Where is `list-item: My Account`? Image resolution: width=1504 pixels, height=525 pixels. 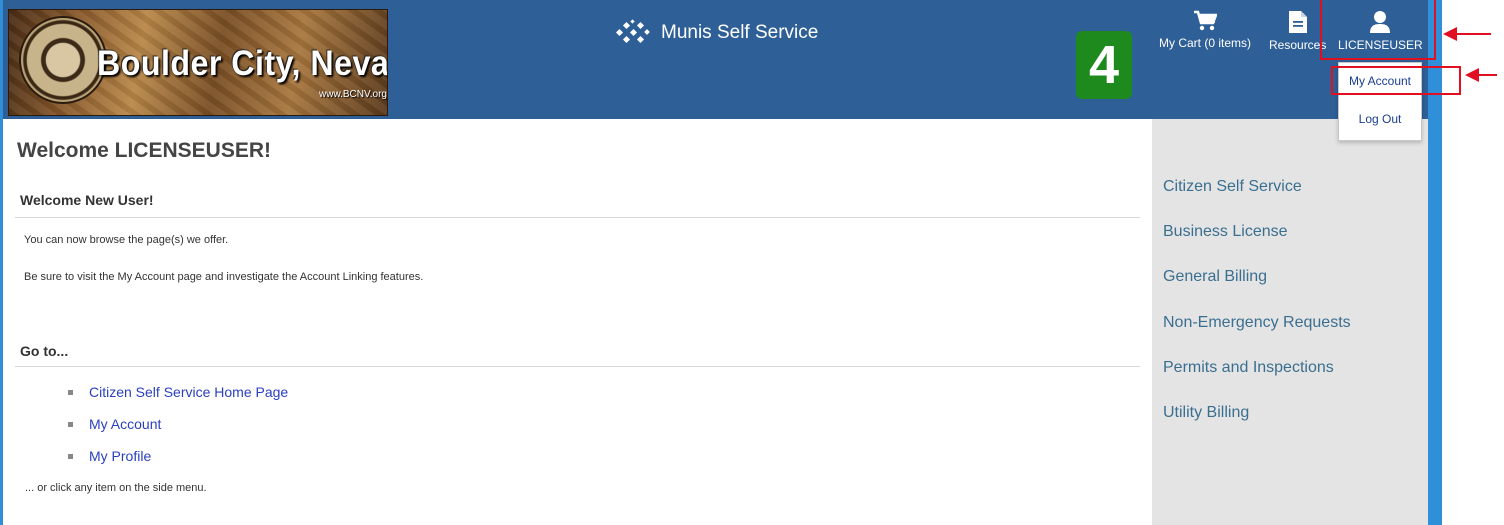
list-item: My Account is located at coordinates (114, 424).